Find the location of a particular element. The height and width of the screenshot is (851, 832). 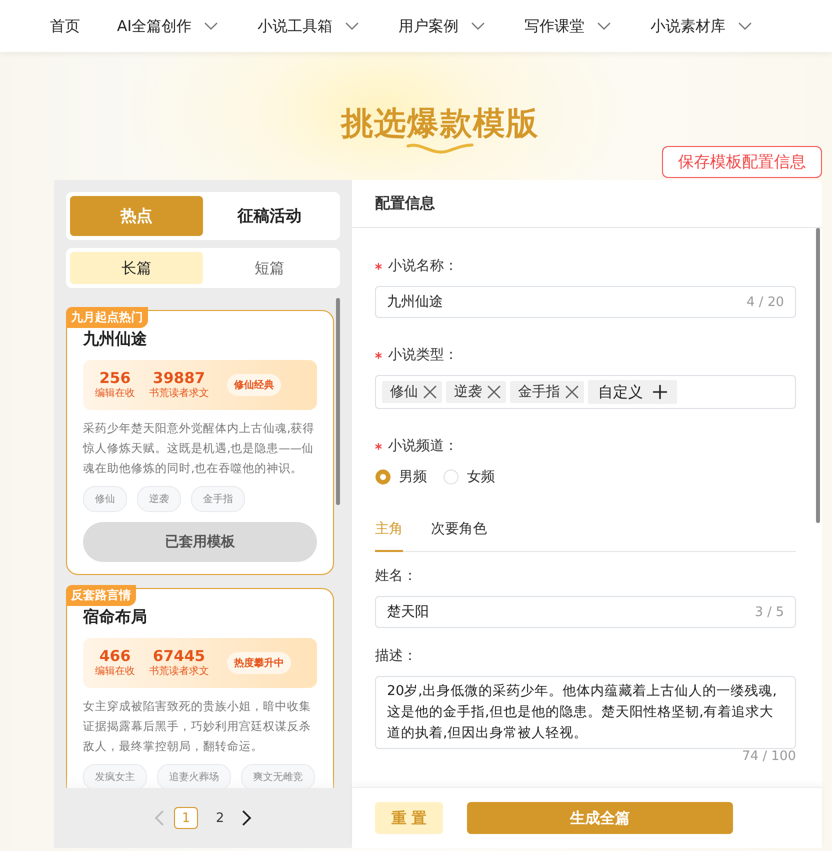

category-tab: 征稿活动 is located at coordinates (269, 216).